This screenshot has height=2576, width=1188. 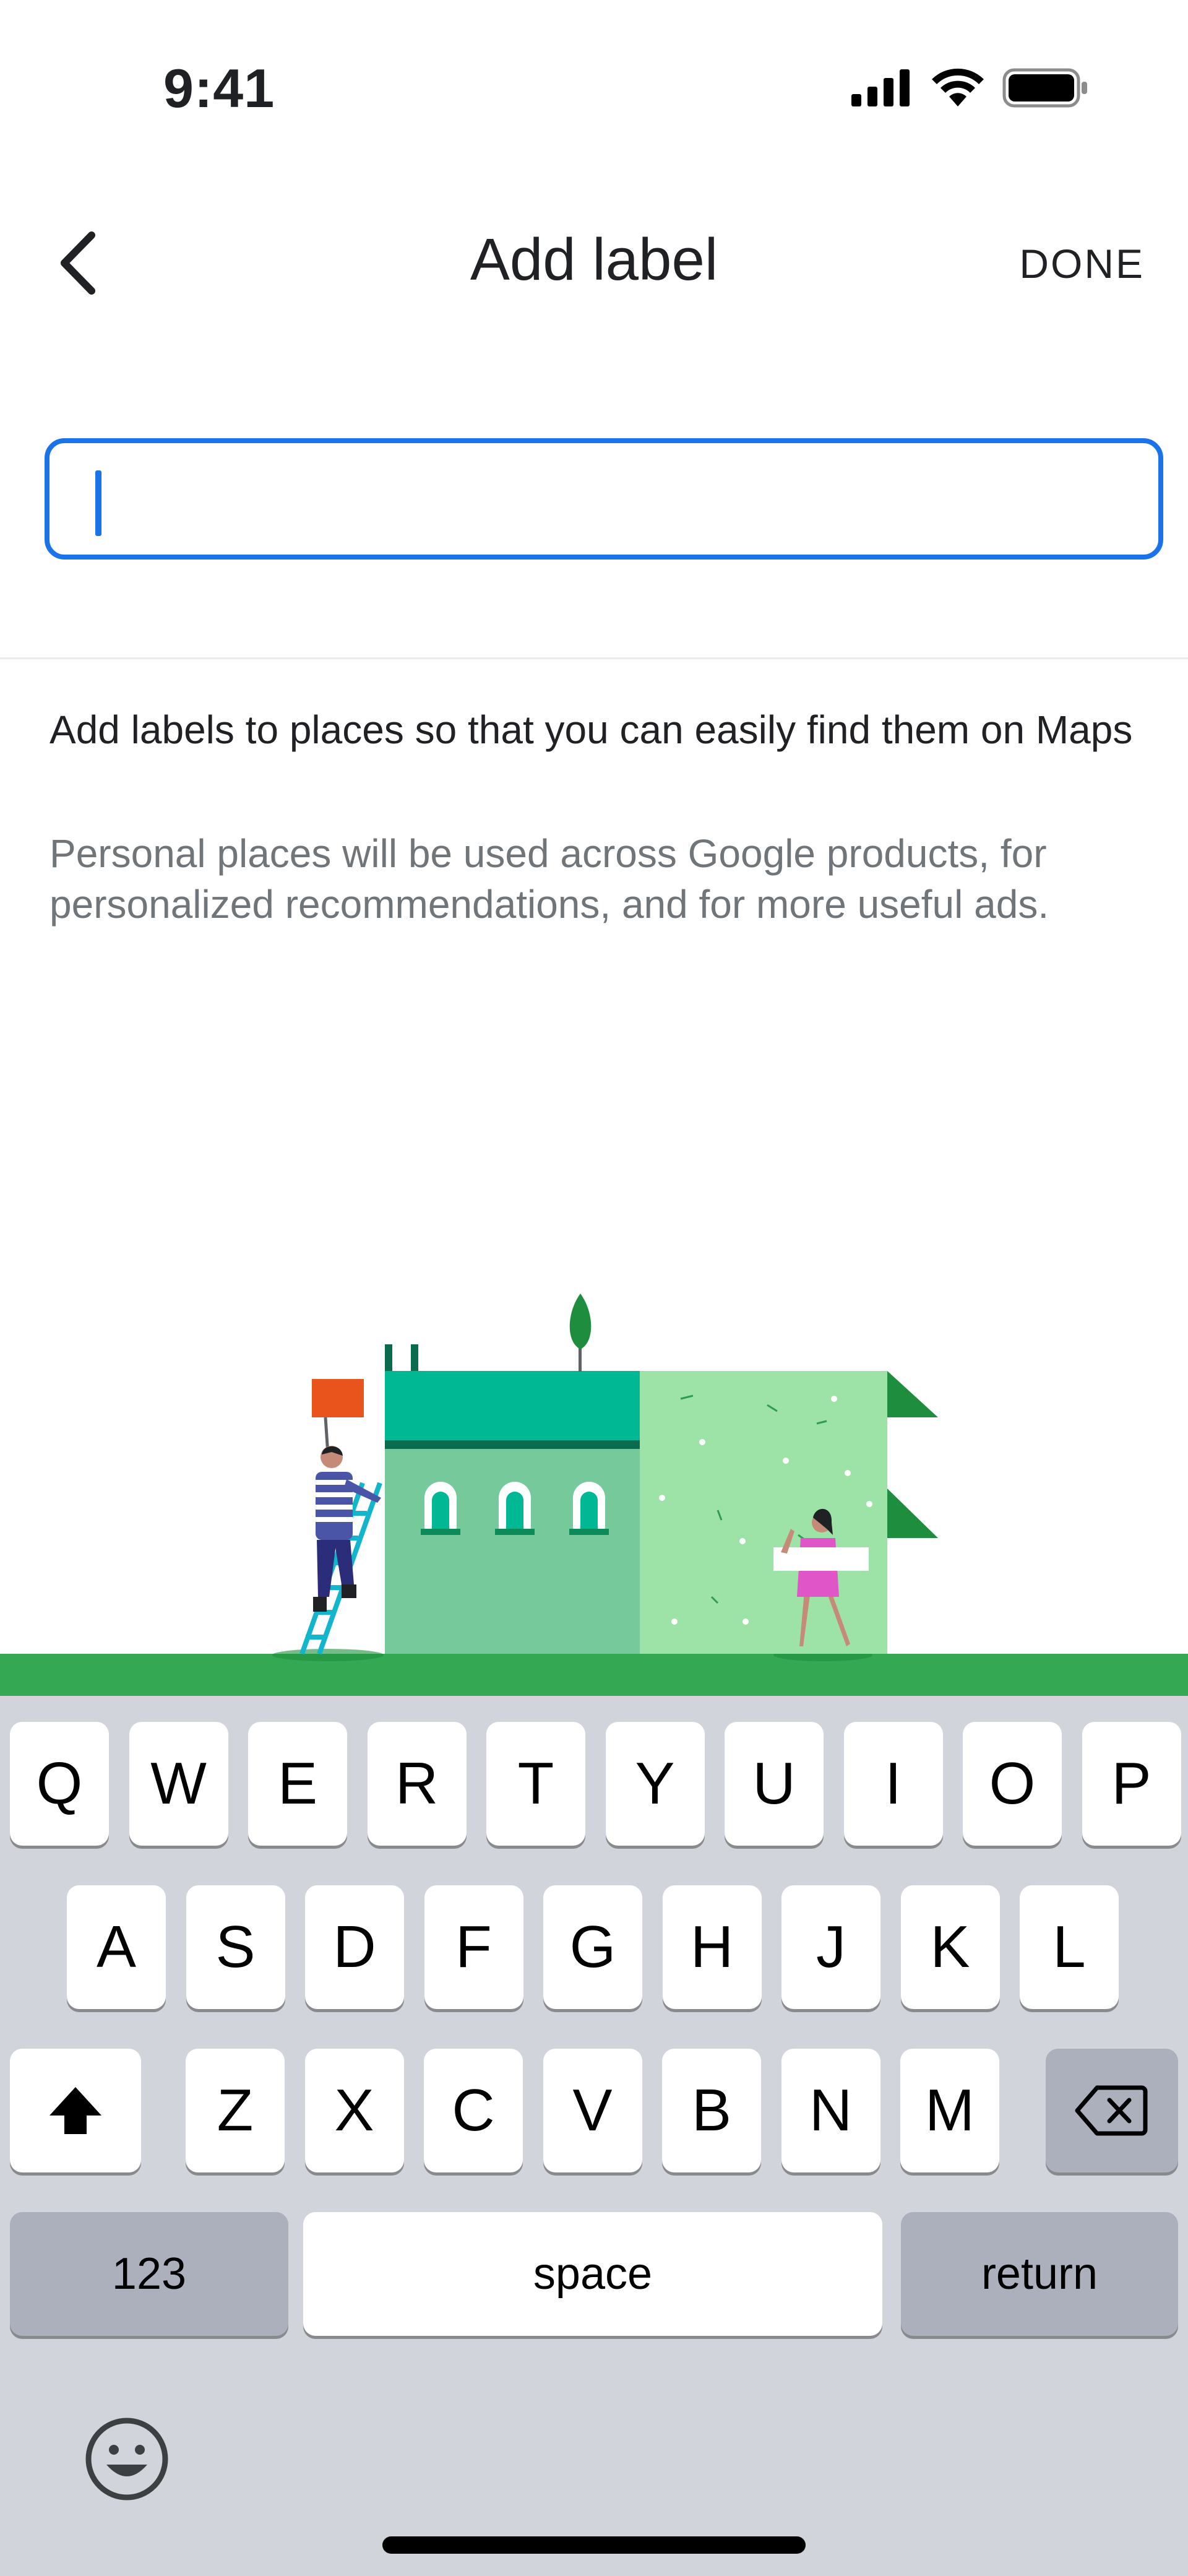 I want to click on label-input, so click(x=627, y=499).